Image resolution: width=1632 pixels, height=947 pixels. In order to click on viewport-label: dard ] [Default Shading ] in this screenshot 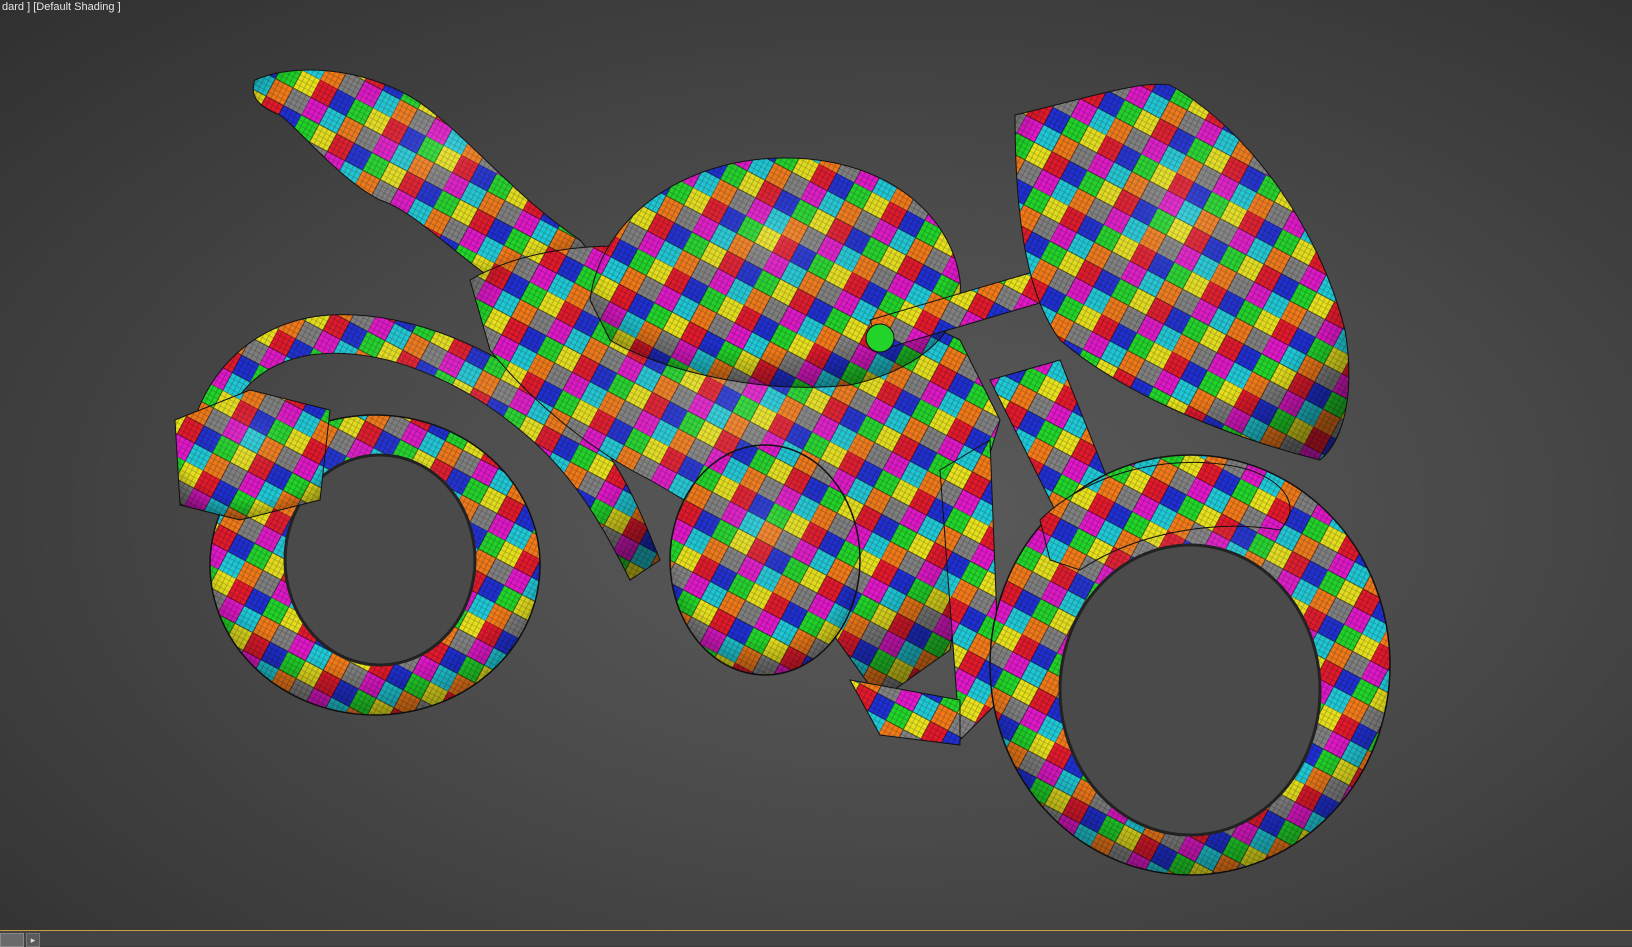, I will do `click(61, 7)`.